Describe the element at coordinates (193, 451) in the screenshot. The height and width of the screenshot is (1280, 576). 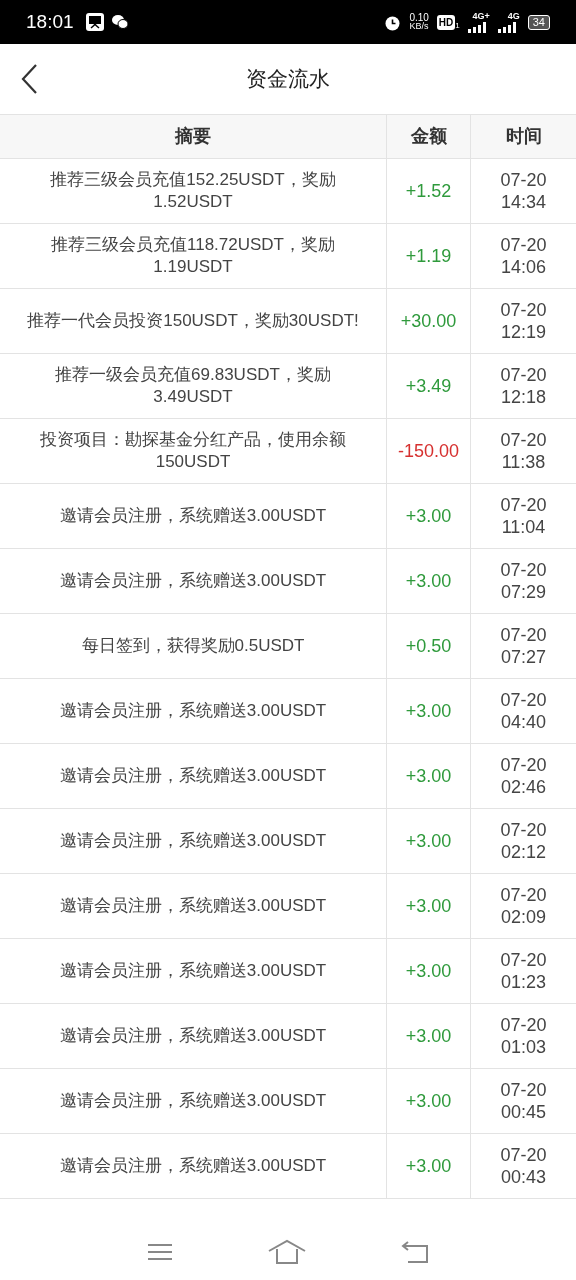
I see `summary-cell-text: 投资项目：勘探基金分红产品，使用余额150USDT` at that location.